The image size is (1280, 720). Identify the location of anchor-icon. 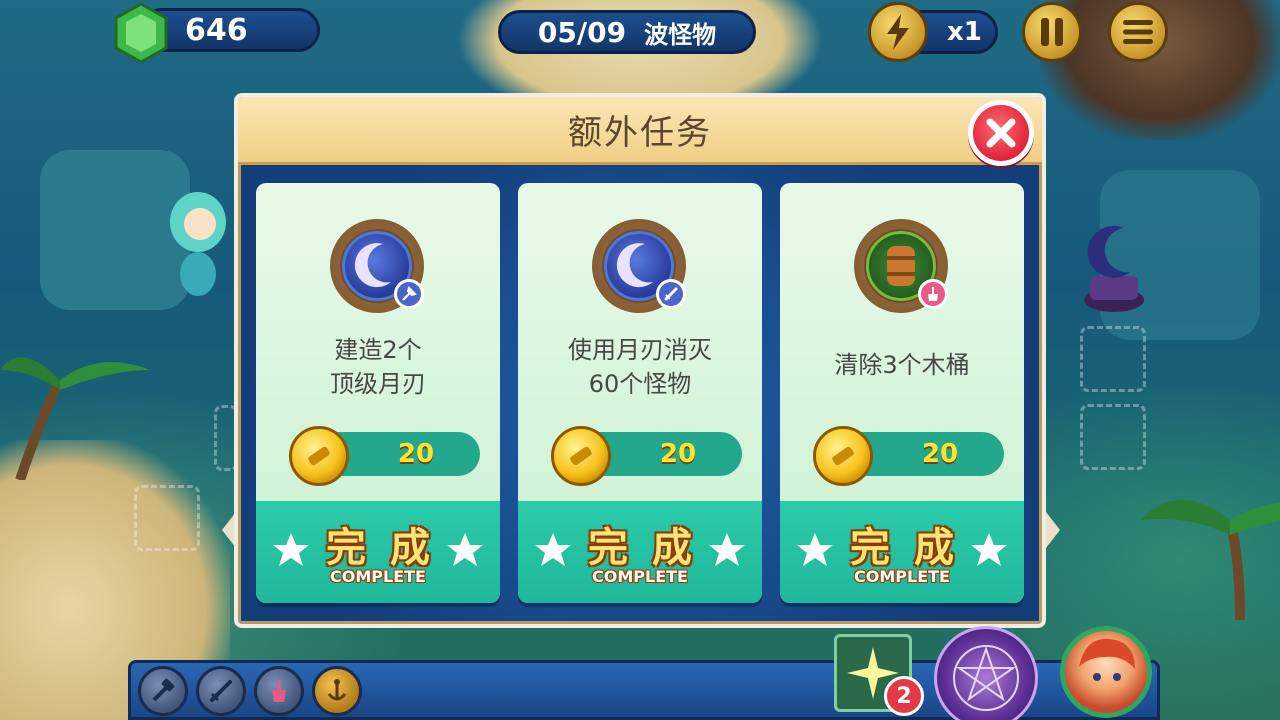
(337, 690).